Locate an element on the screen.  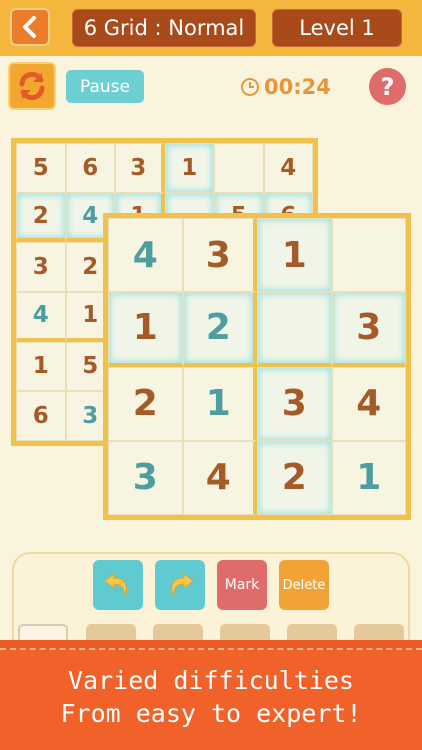
undo-button is located at coordinates (118, 585).